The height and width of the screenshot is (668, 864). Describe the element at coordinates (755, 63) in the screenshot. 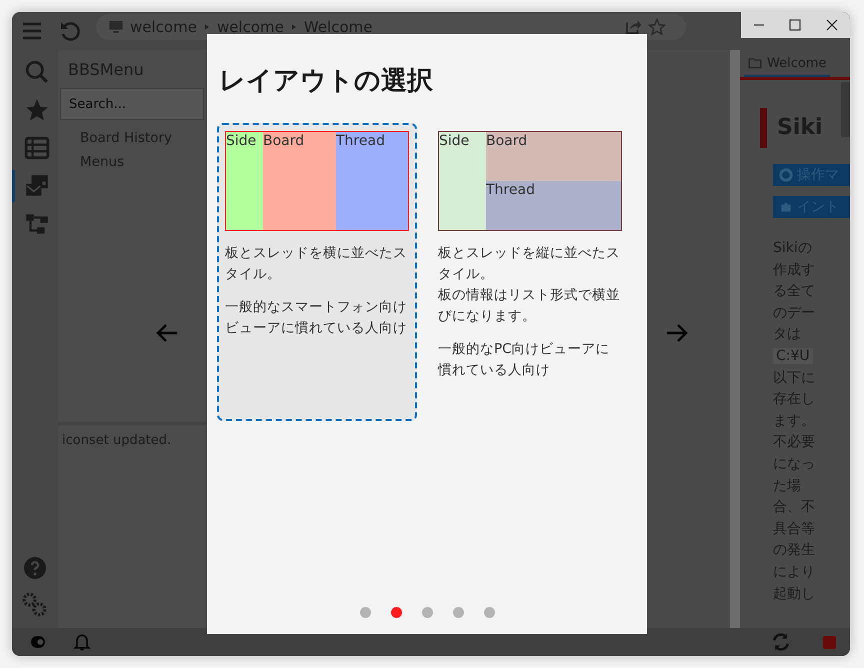

I see `folder-icon` at that location.